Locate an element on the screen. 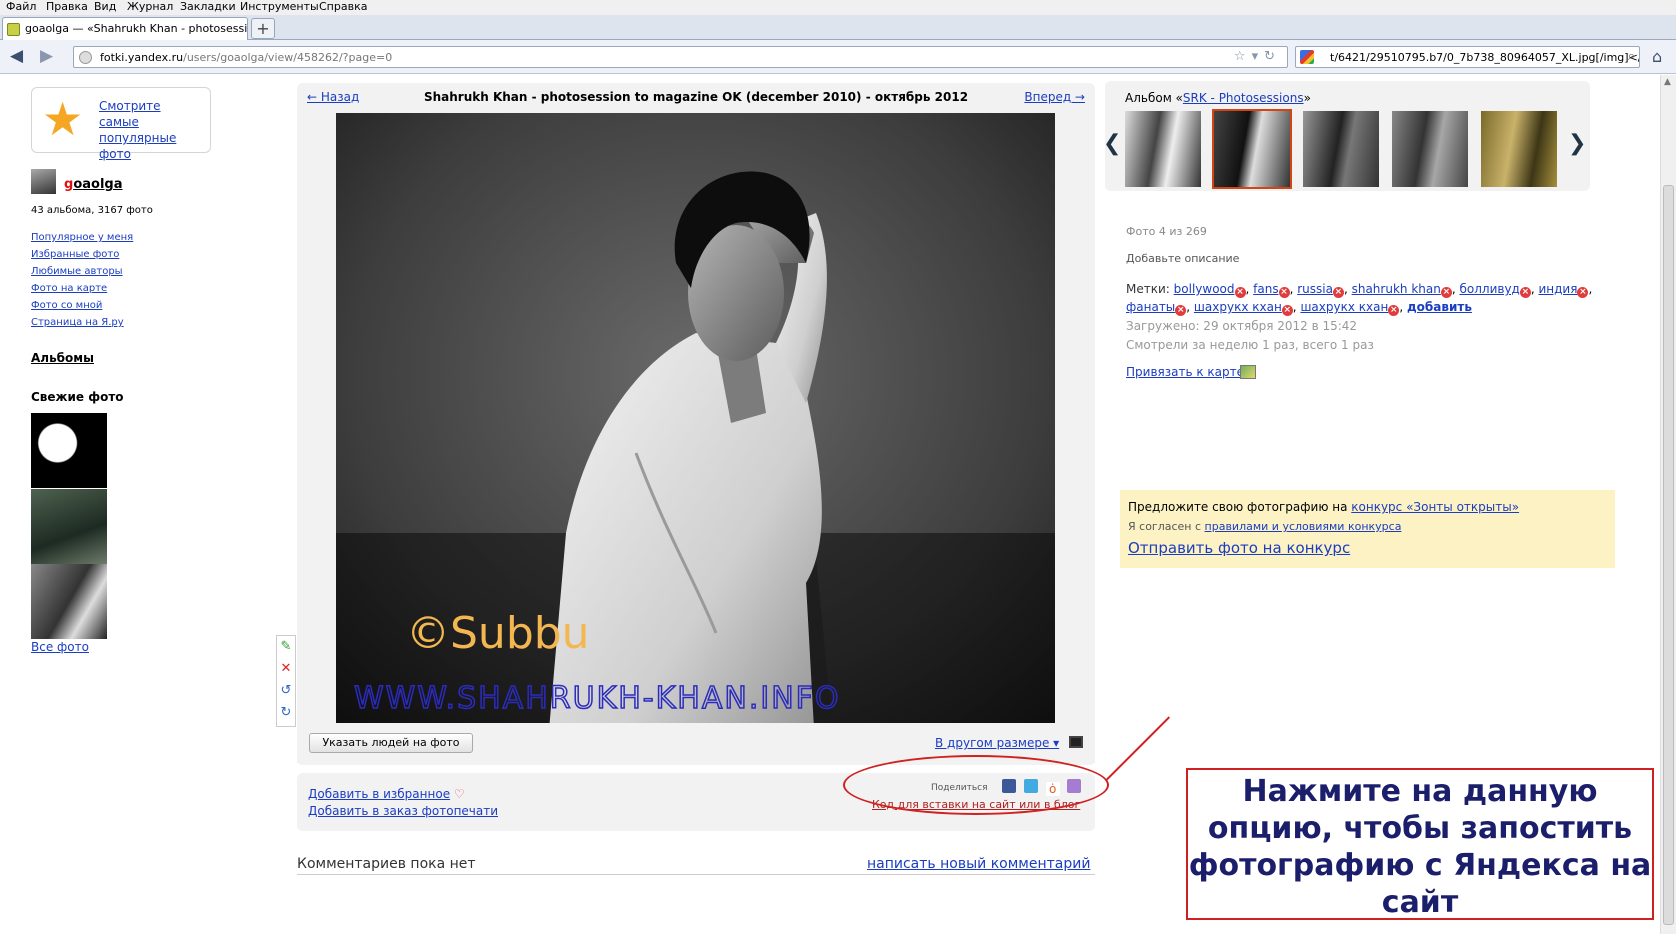  scroll-up-icon: ▲ is located at coordinates (1667, 82).